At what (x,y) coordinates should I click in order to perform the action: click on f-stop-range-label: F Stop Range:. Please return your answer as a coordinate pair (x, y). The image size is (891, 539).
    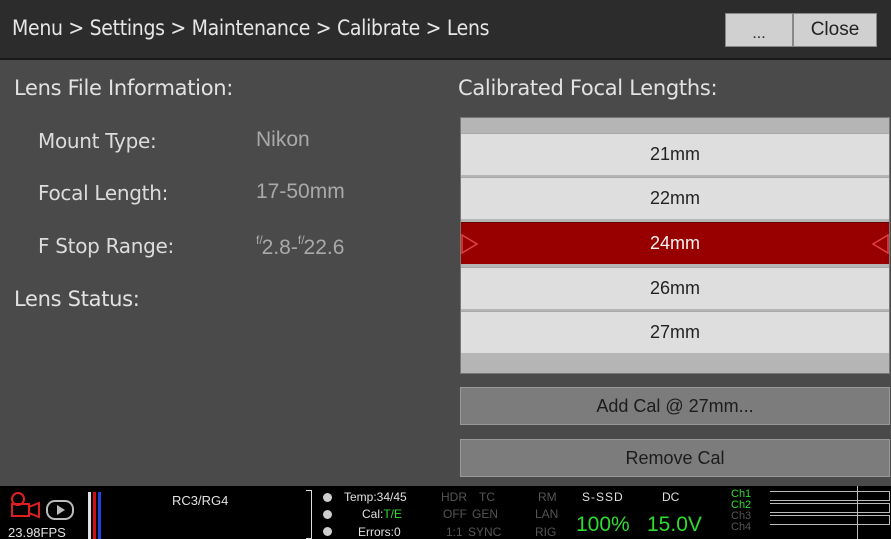
    Looking at the image, I should click on (106, 246).